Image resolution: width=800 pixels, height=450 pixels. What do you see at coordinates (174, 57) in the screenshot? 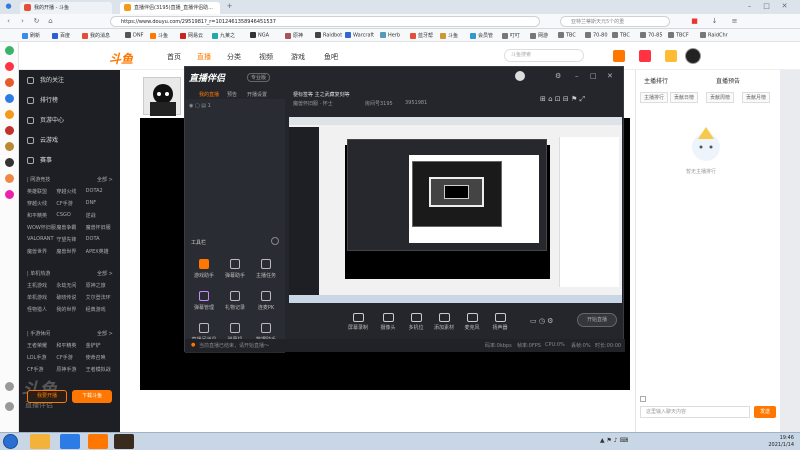
I see `nav-item: 首页` at bounding box center [174, 57].